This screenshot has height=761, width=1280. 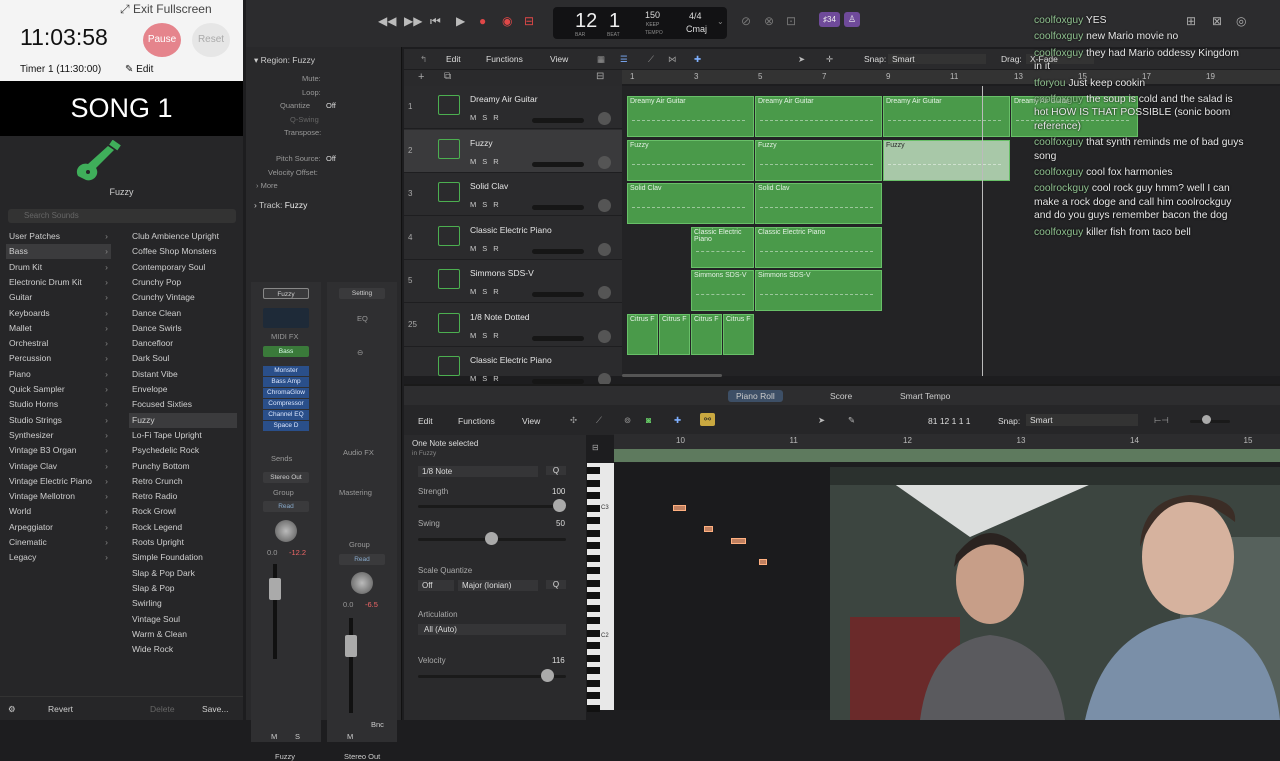 What do you see at coordinates (183, 466) in the screenshot?
I see `patch-item: Punchy Bottom` at bounding box center [183, 466].